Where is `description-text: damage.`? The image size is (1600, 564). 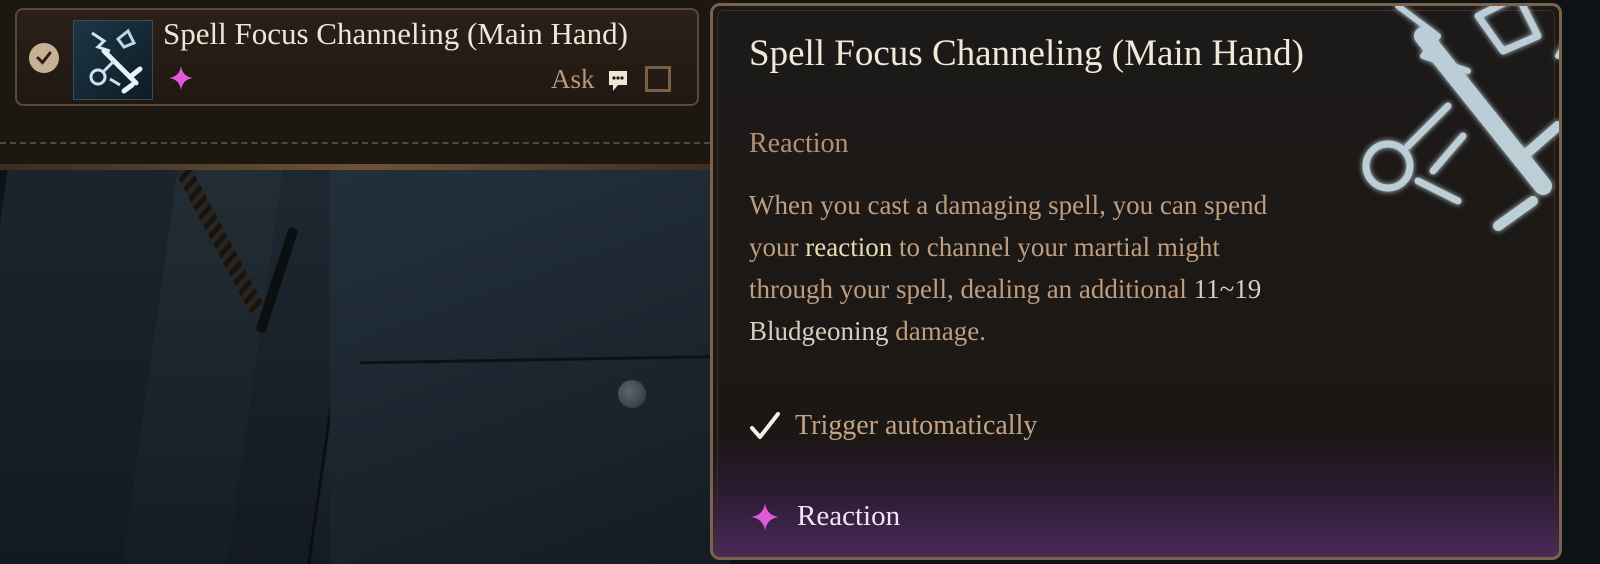
description-text: damage. is located at coordinates (937, 331).